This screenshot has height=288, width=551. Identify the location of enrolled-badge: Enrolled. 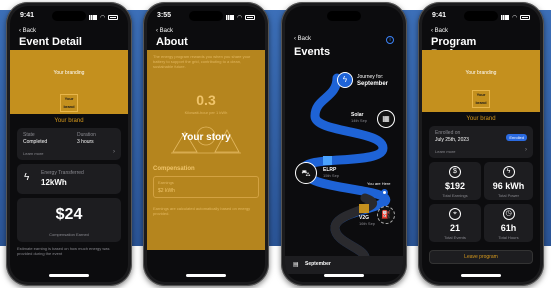
(516, 137).